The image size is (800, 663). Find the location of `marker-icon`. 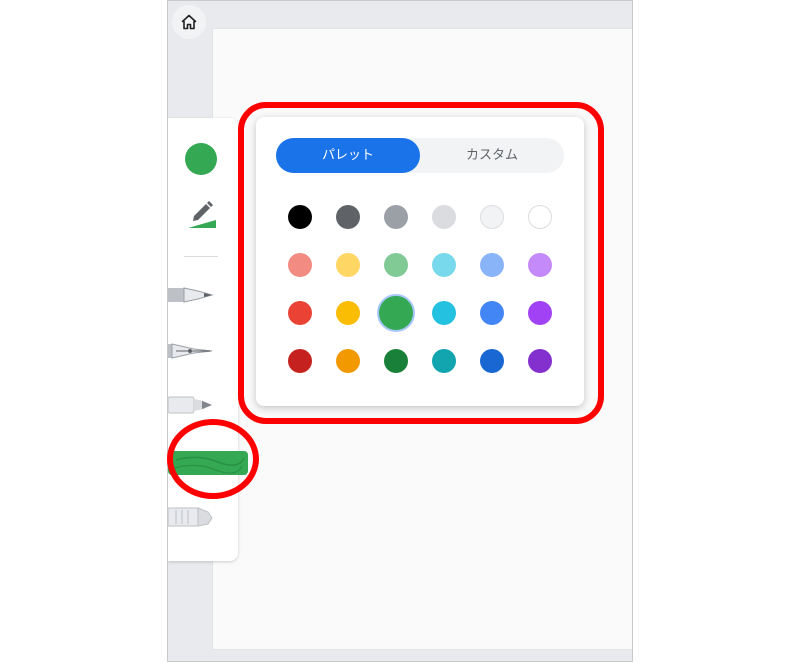

marker-icon is located at coordinates (190, 405).